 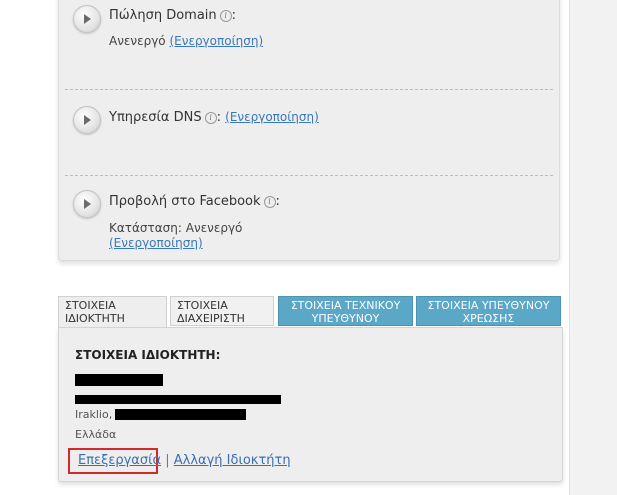 What do you see at coordinates (488, 318) in the screenshot?
I see `tab-label: ΧΡΕΩΣΗΣ` at bounding box center [488, 318].